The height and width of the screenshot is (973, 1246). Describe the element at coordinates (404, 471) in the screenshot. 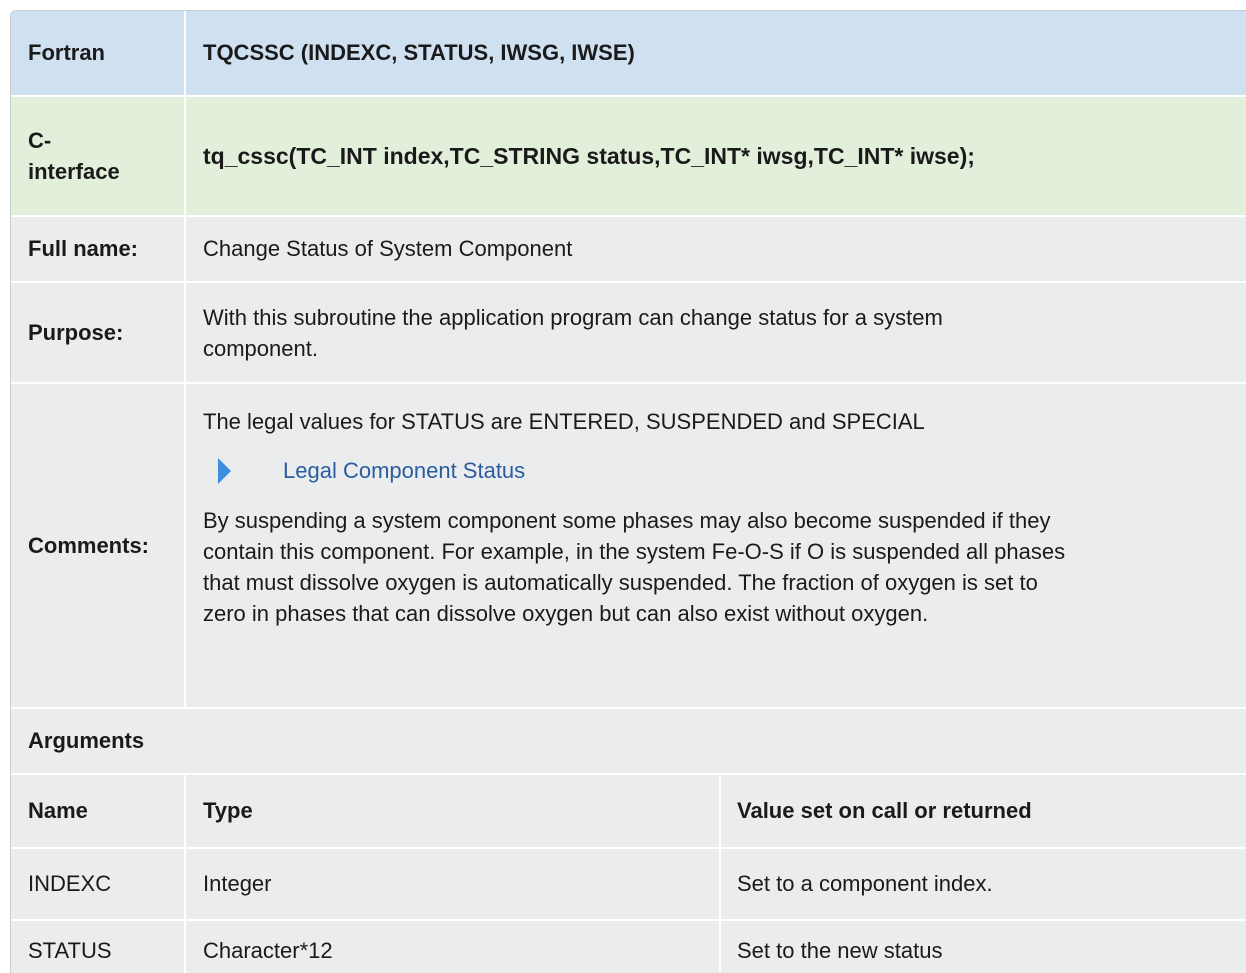

I see `legal-status-link: Legal Component Status` at that location.